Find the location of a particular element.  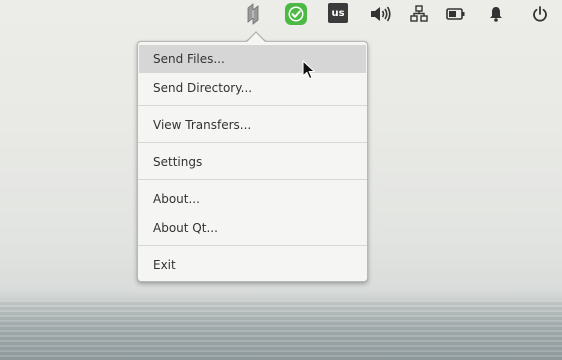

network-icon is located at coordinates (419, 14).